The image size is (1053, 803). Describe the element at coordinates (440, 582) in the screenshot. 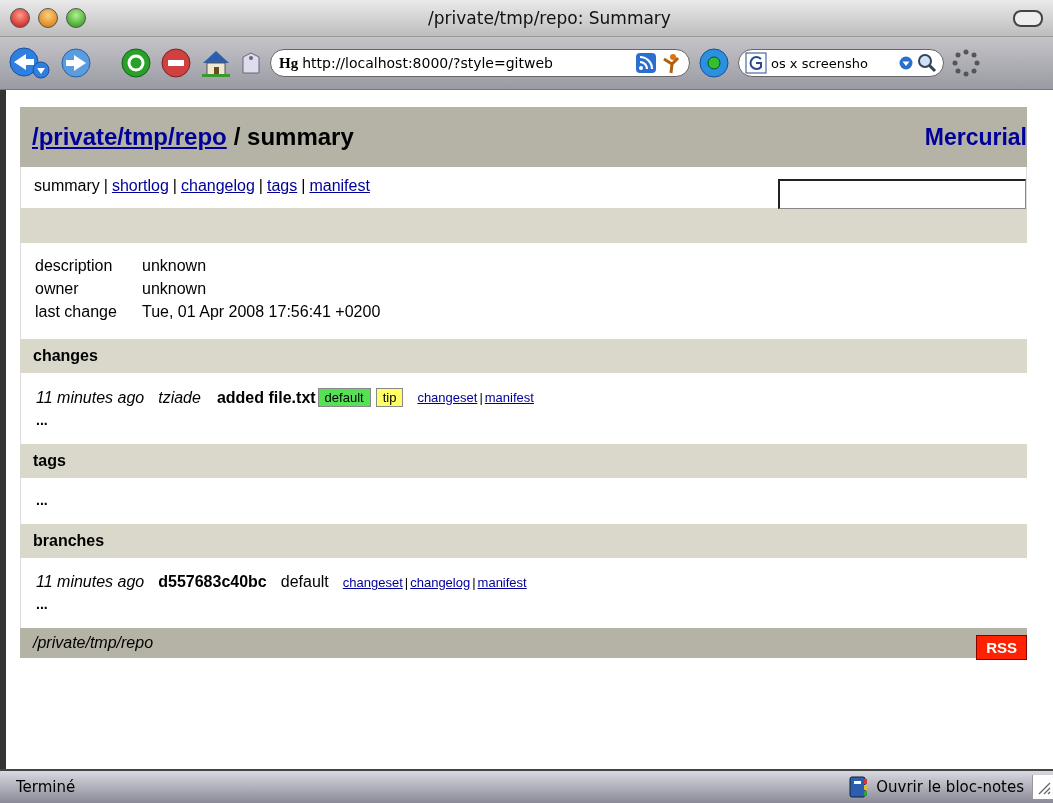

I see `small-link: changelog` at that location.